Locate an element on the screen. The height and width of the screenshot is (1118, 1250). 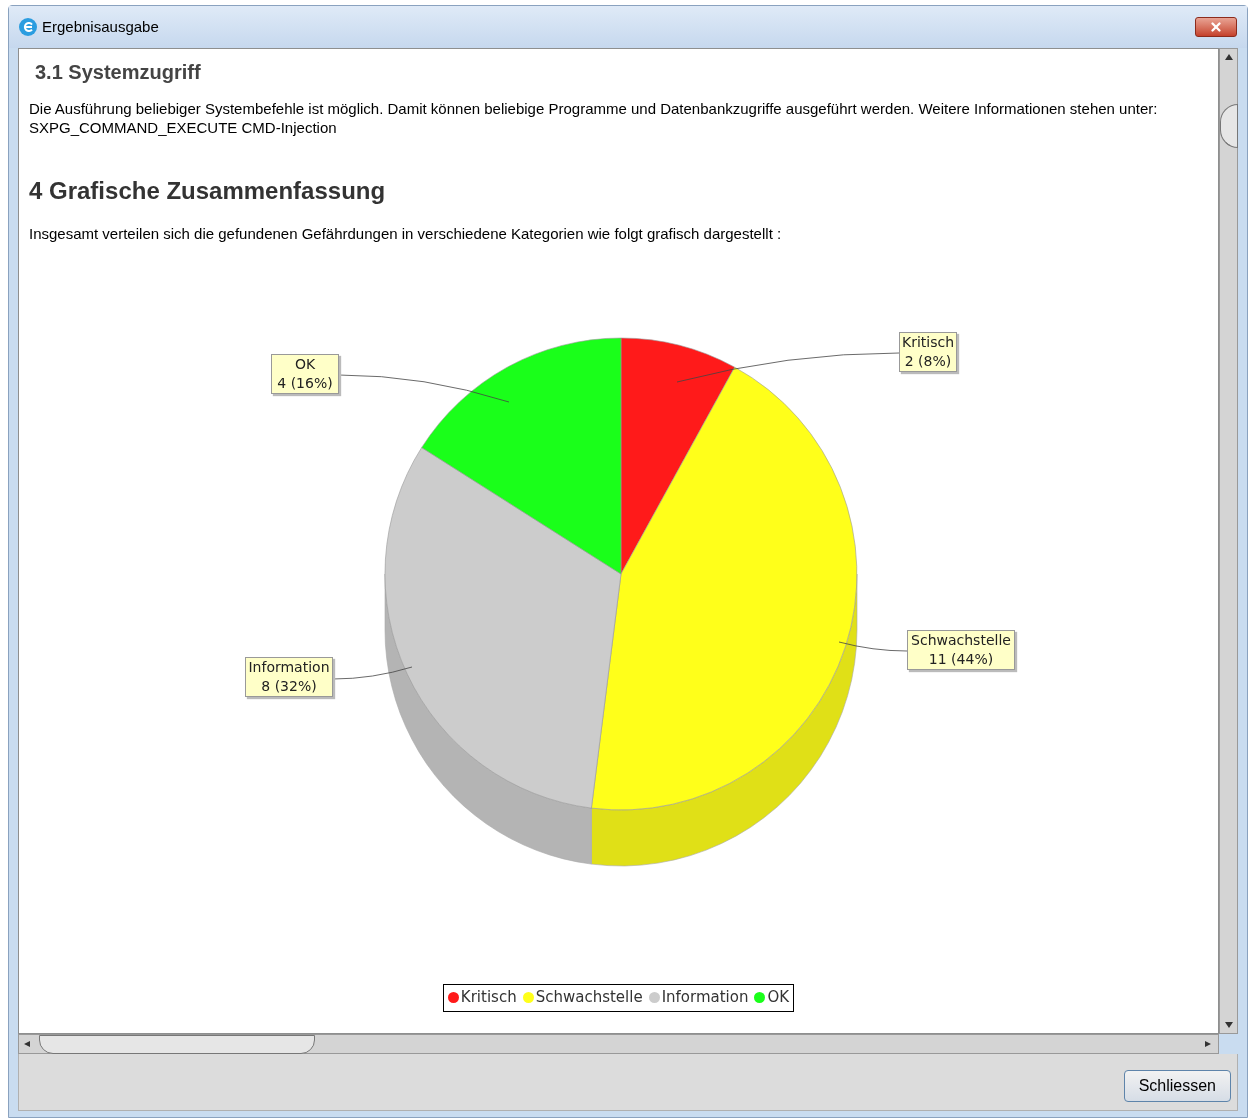
legend-label: OK is located at coordinates (778, 998).